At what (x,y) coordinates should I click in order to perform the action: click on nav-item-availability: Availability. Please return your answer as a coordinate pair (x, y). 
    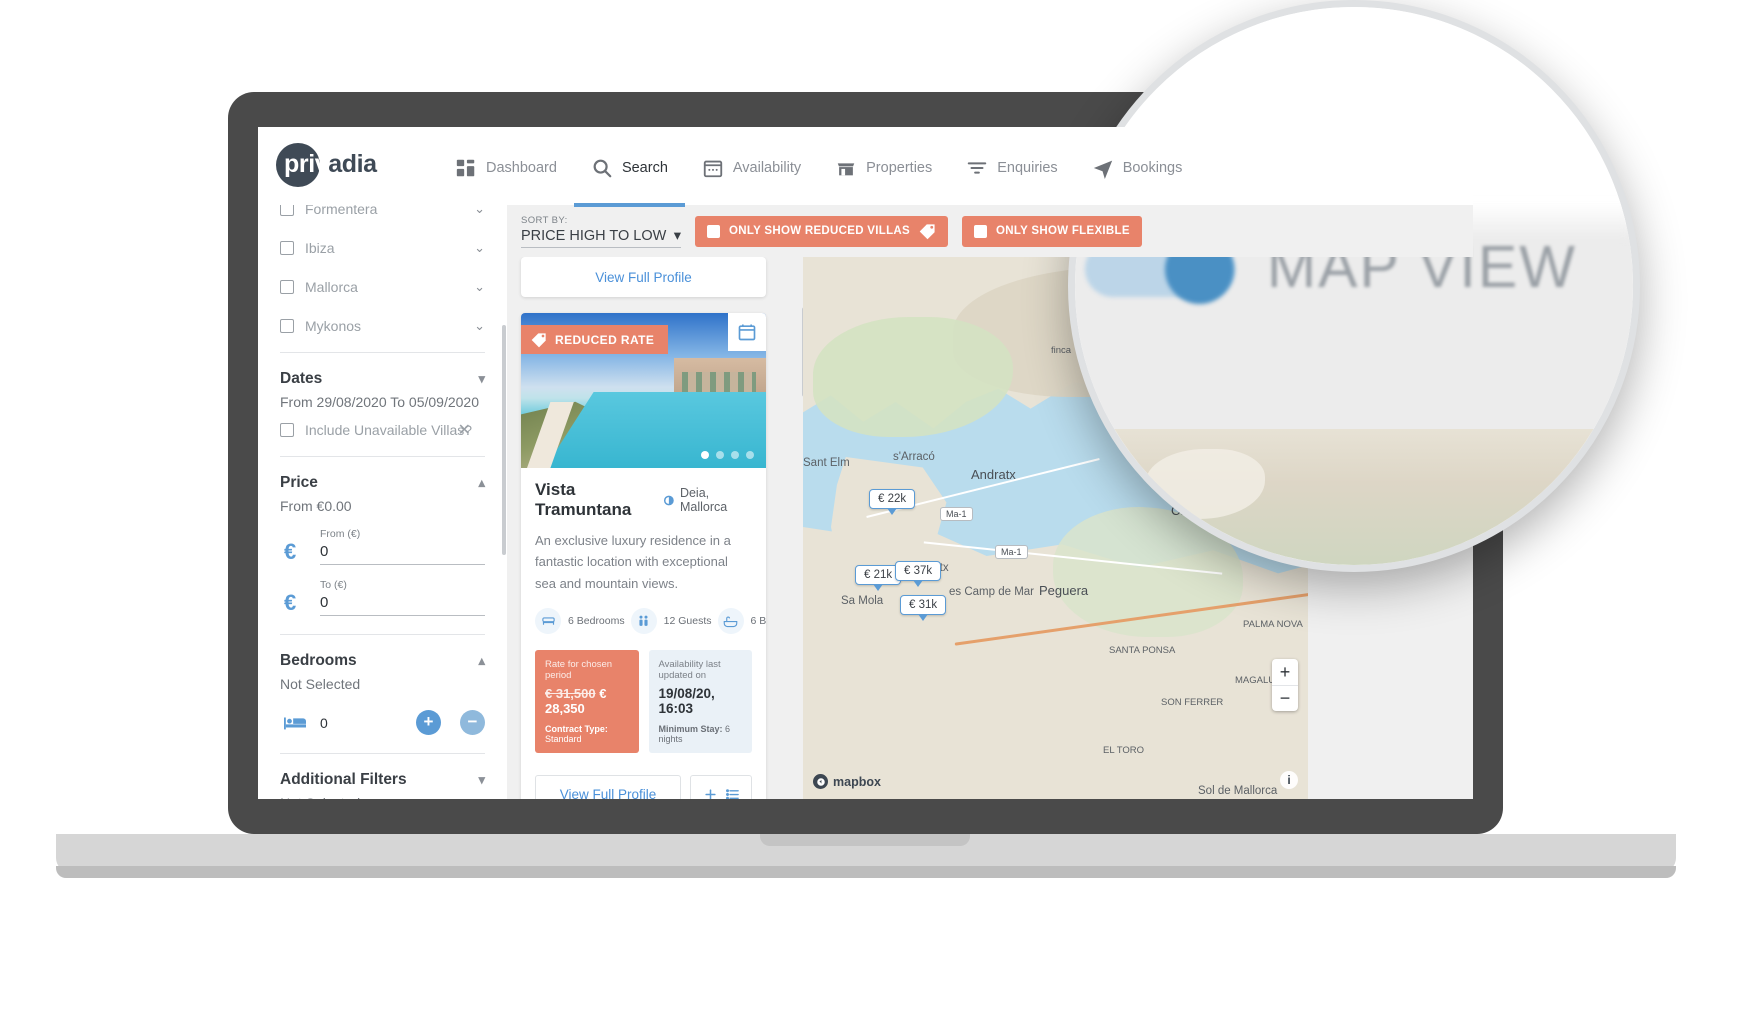
    Looking at the image, I should click on (751, 170).